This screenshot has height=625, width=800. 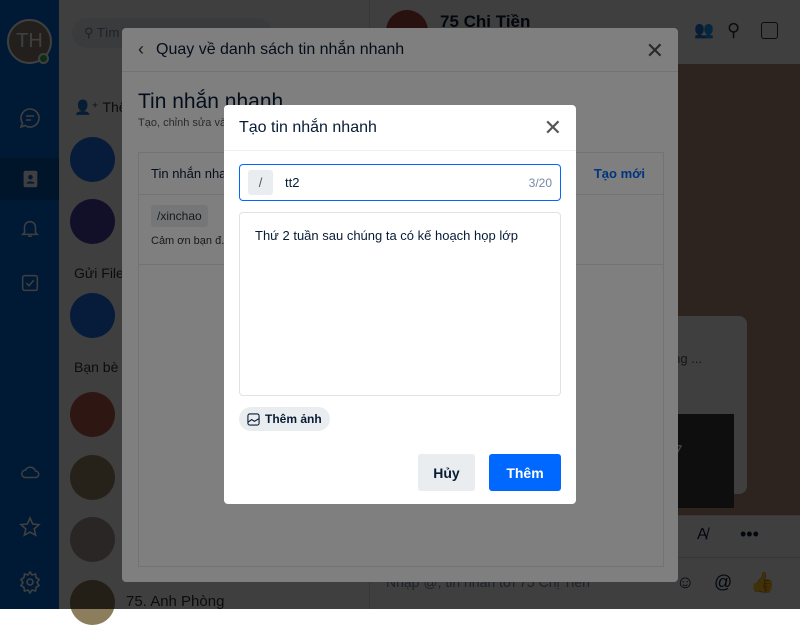 I want to click on close-icon: ✕, so click(x=553, y=128).